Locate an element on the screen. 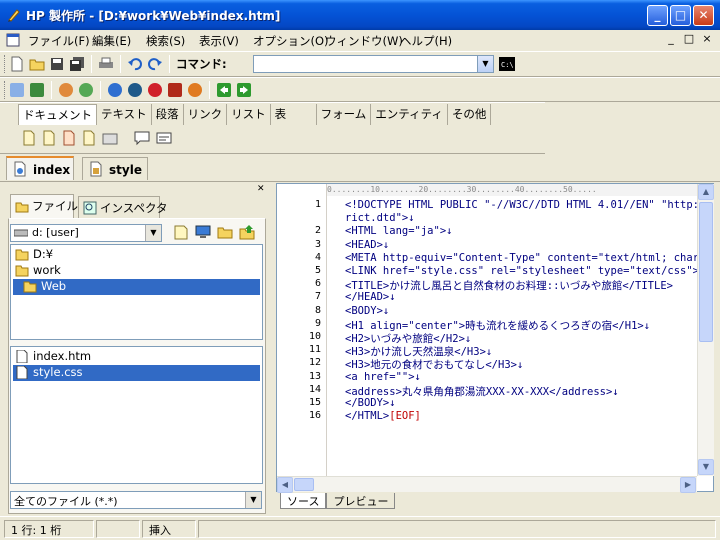 The height and width of the screenshot is (540, 720). drive-select: d: [user] is located at coordinates (86, 233).